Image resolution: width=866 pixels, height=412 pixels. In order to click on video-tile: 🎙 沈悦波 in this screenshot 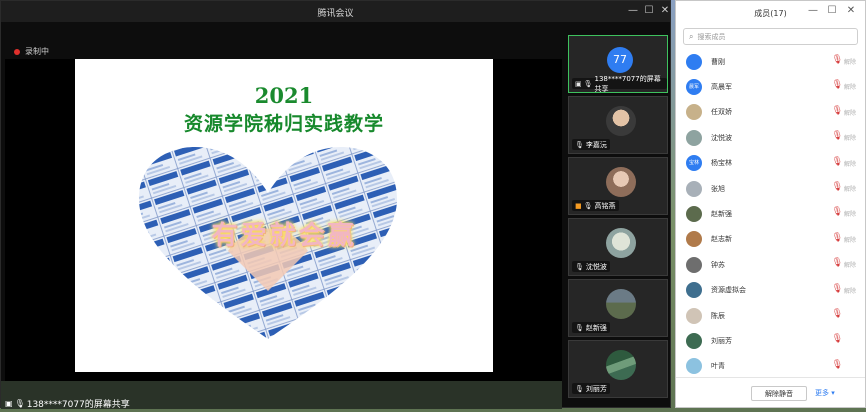, I will do `click(618, 247)`.